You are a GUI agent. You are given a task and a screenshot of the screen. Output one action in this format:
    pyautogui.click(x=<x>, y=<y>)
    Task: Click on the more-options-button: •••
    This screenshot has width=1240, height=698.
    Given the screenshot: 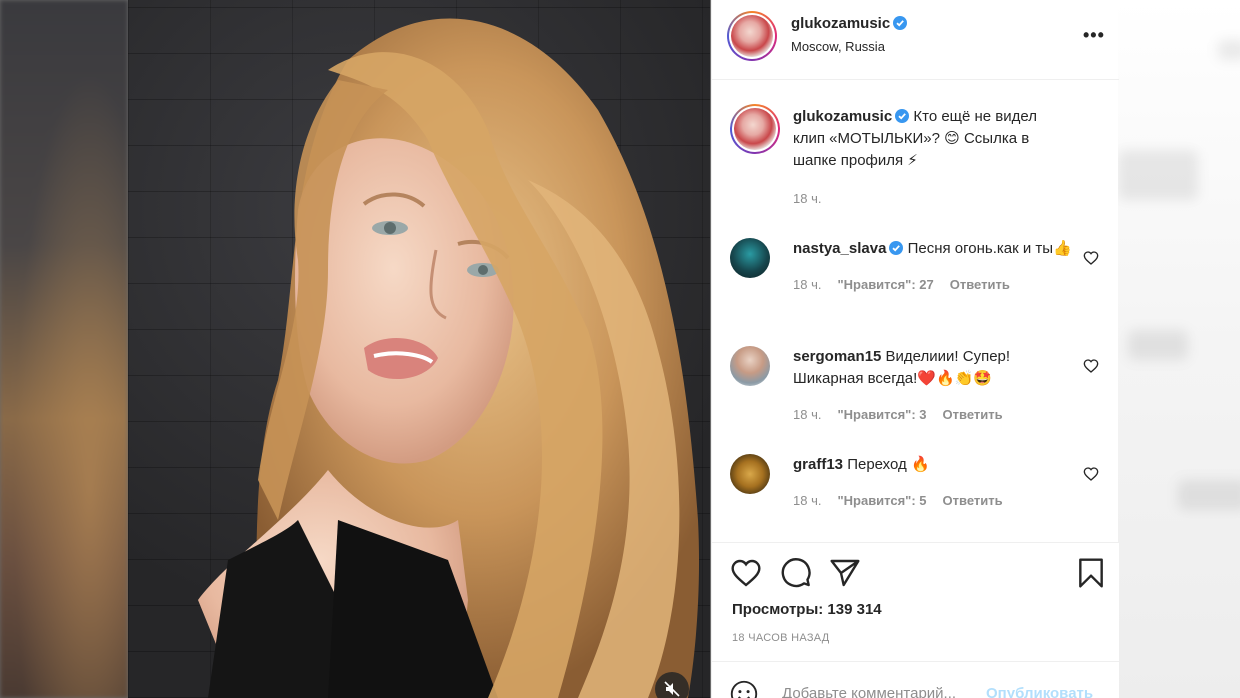 What is the action you would take?
    pyautogui.click(x=1094, y=35)
    